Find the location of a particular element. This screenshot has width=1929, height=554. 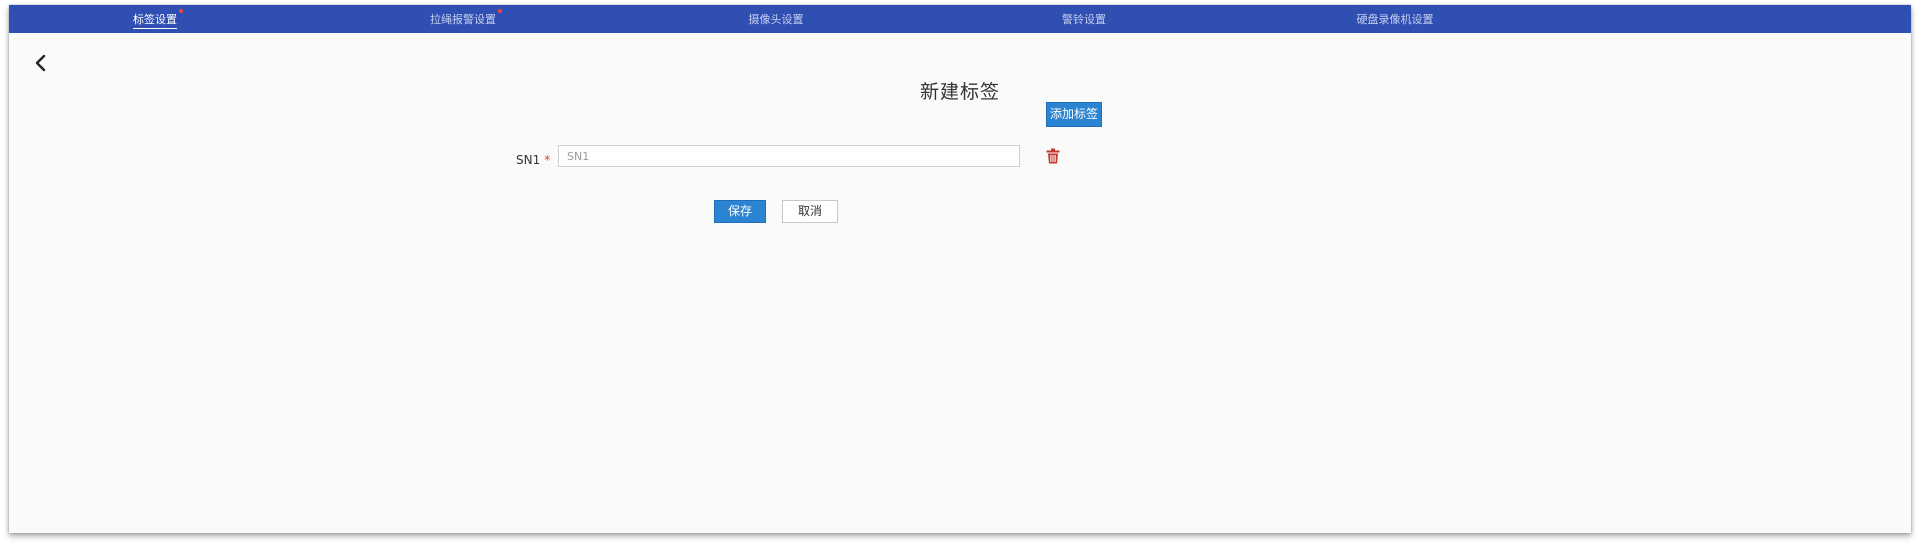

top-nav: 标签设置 拉绳报警设置 摄像头设置 警铃设置 硬盘录像机设置 is located at coordinates (960, 19).